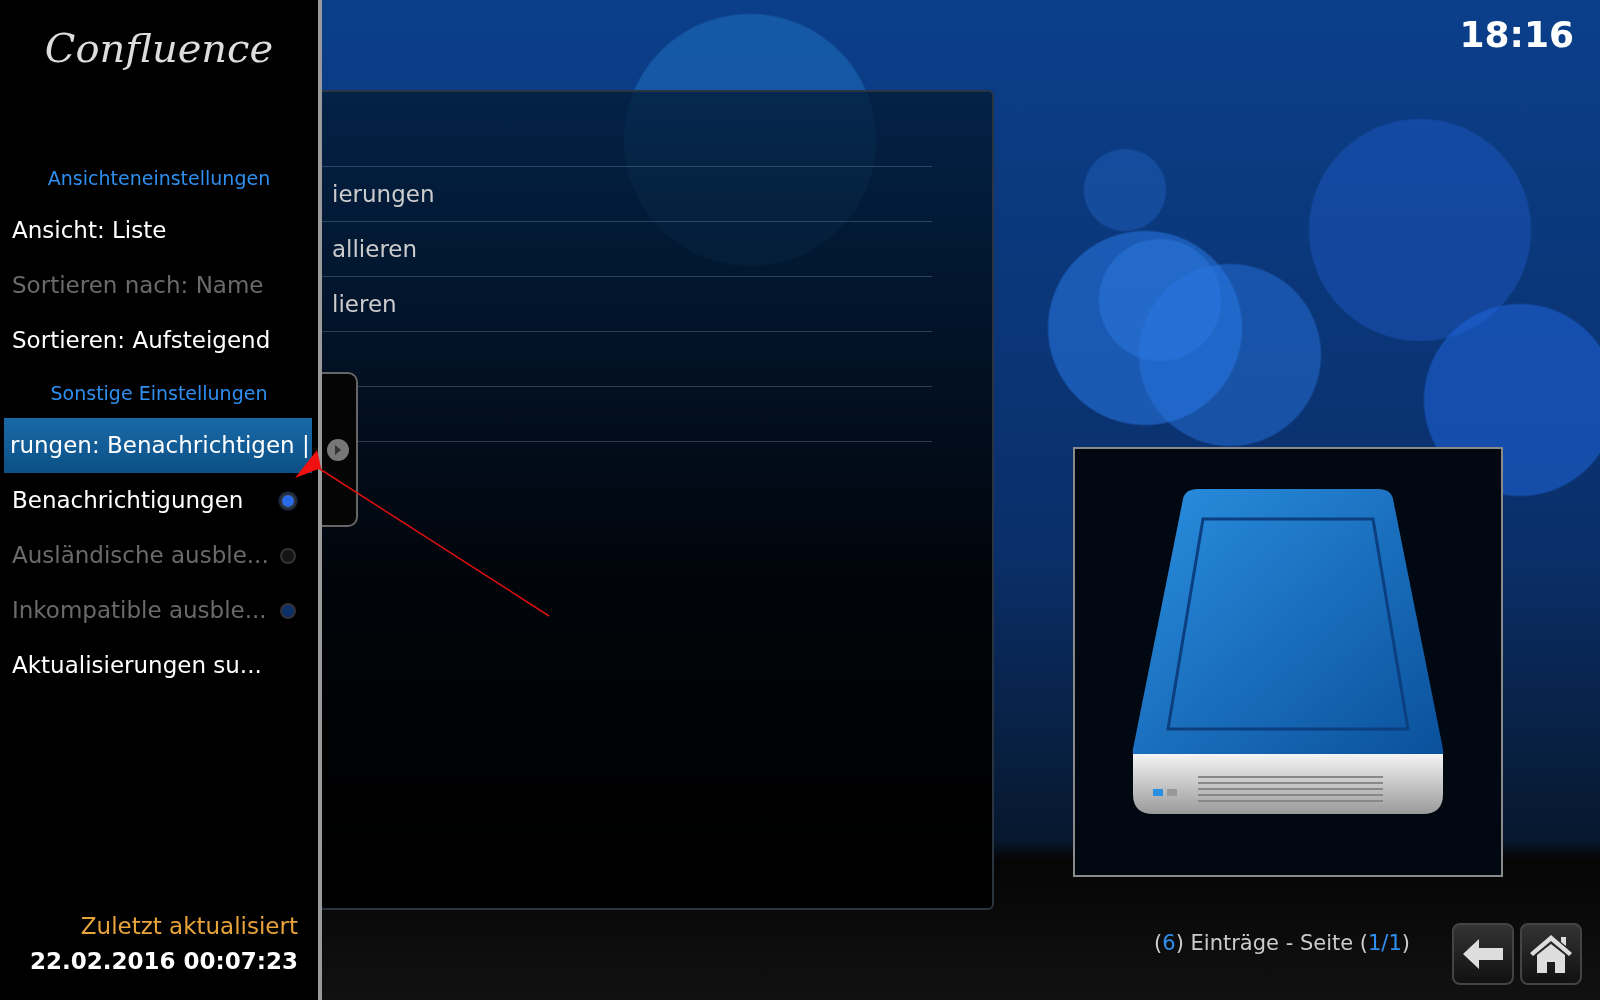 The height and width of the screenshot is (1000, 1600). I want to click on section-header: Ansichteneinstellungen, so click(159, 178).